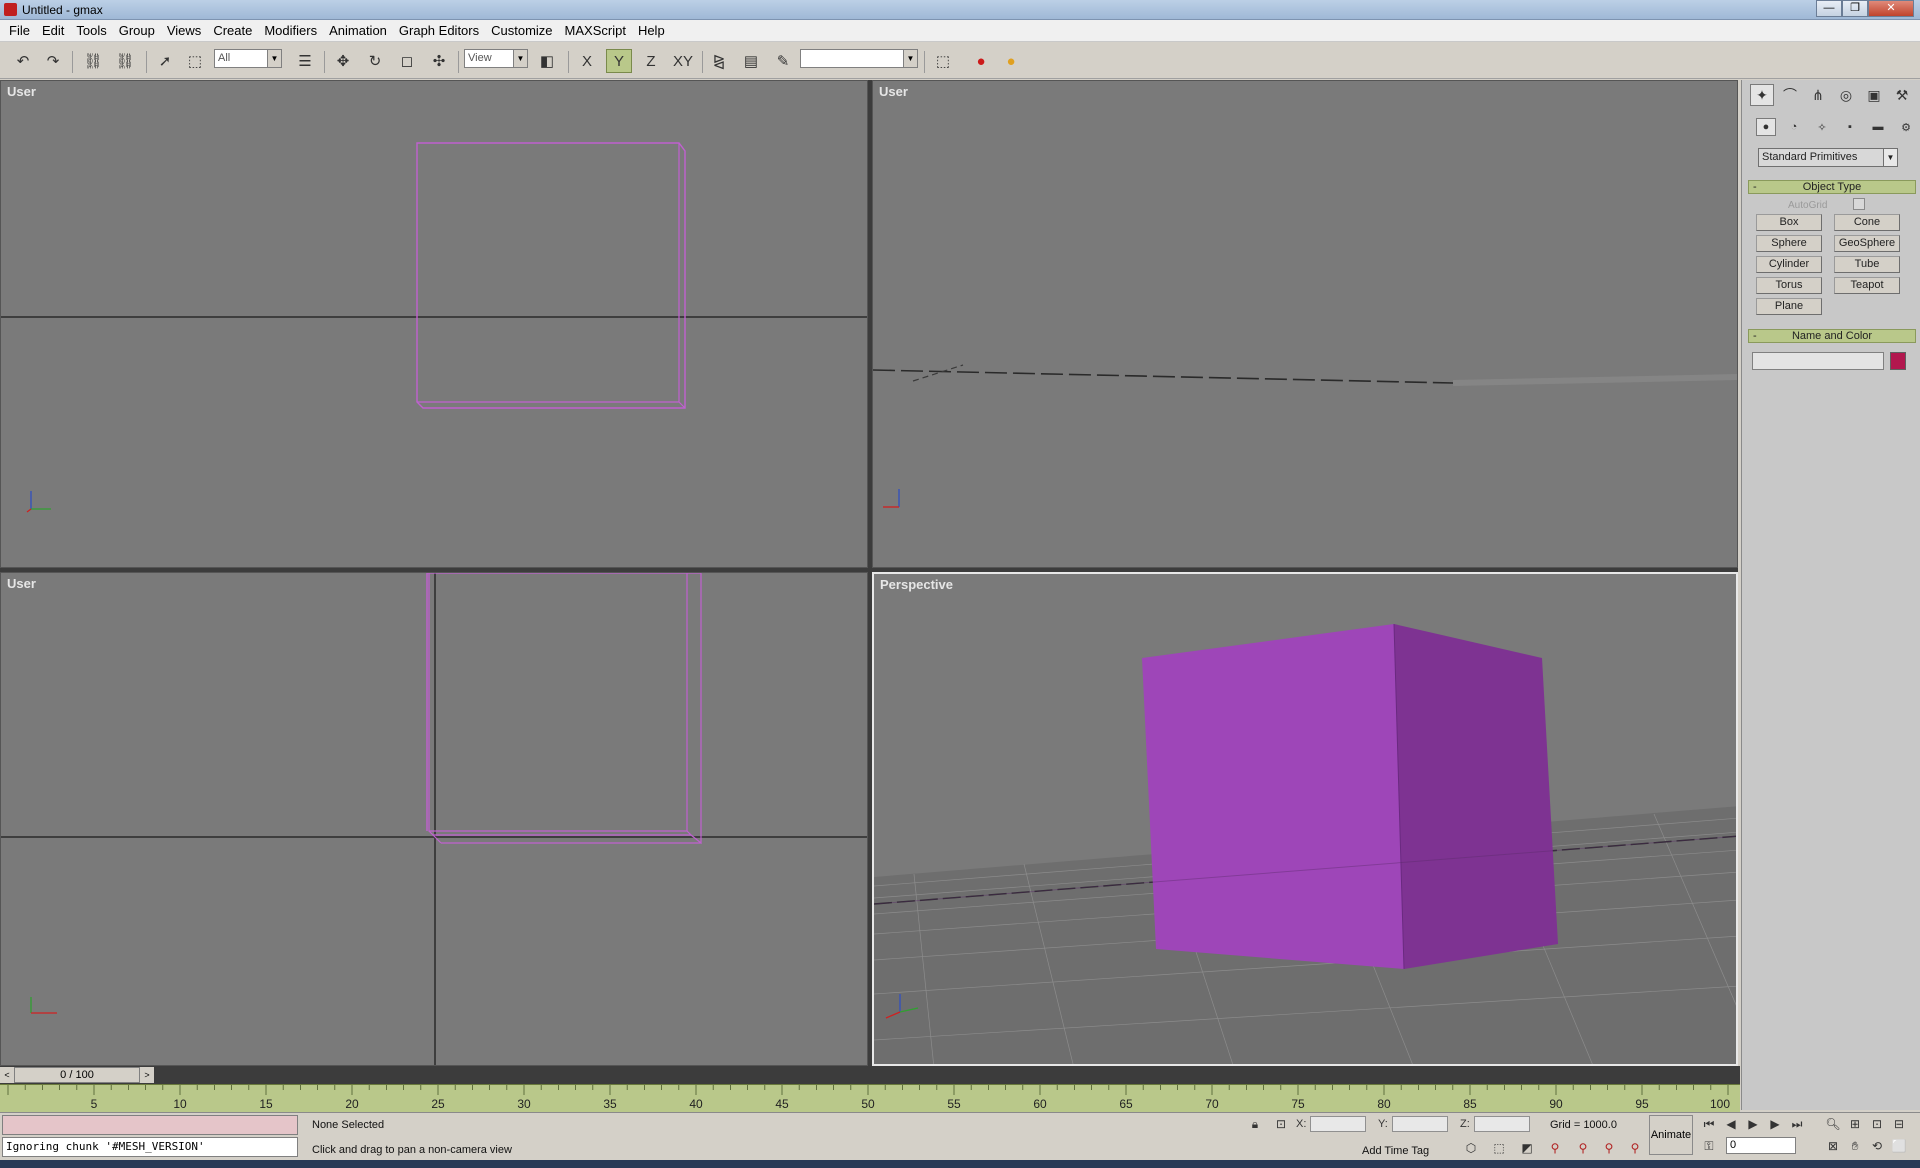 The height and width of the screenshot is (1168, 1920). What do you see at coordinates (1761, 1145) in the screenshot?
I see `current-frame-field: 0` at bounding box center [1761, 1145].